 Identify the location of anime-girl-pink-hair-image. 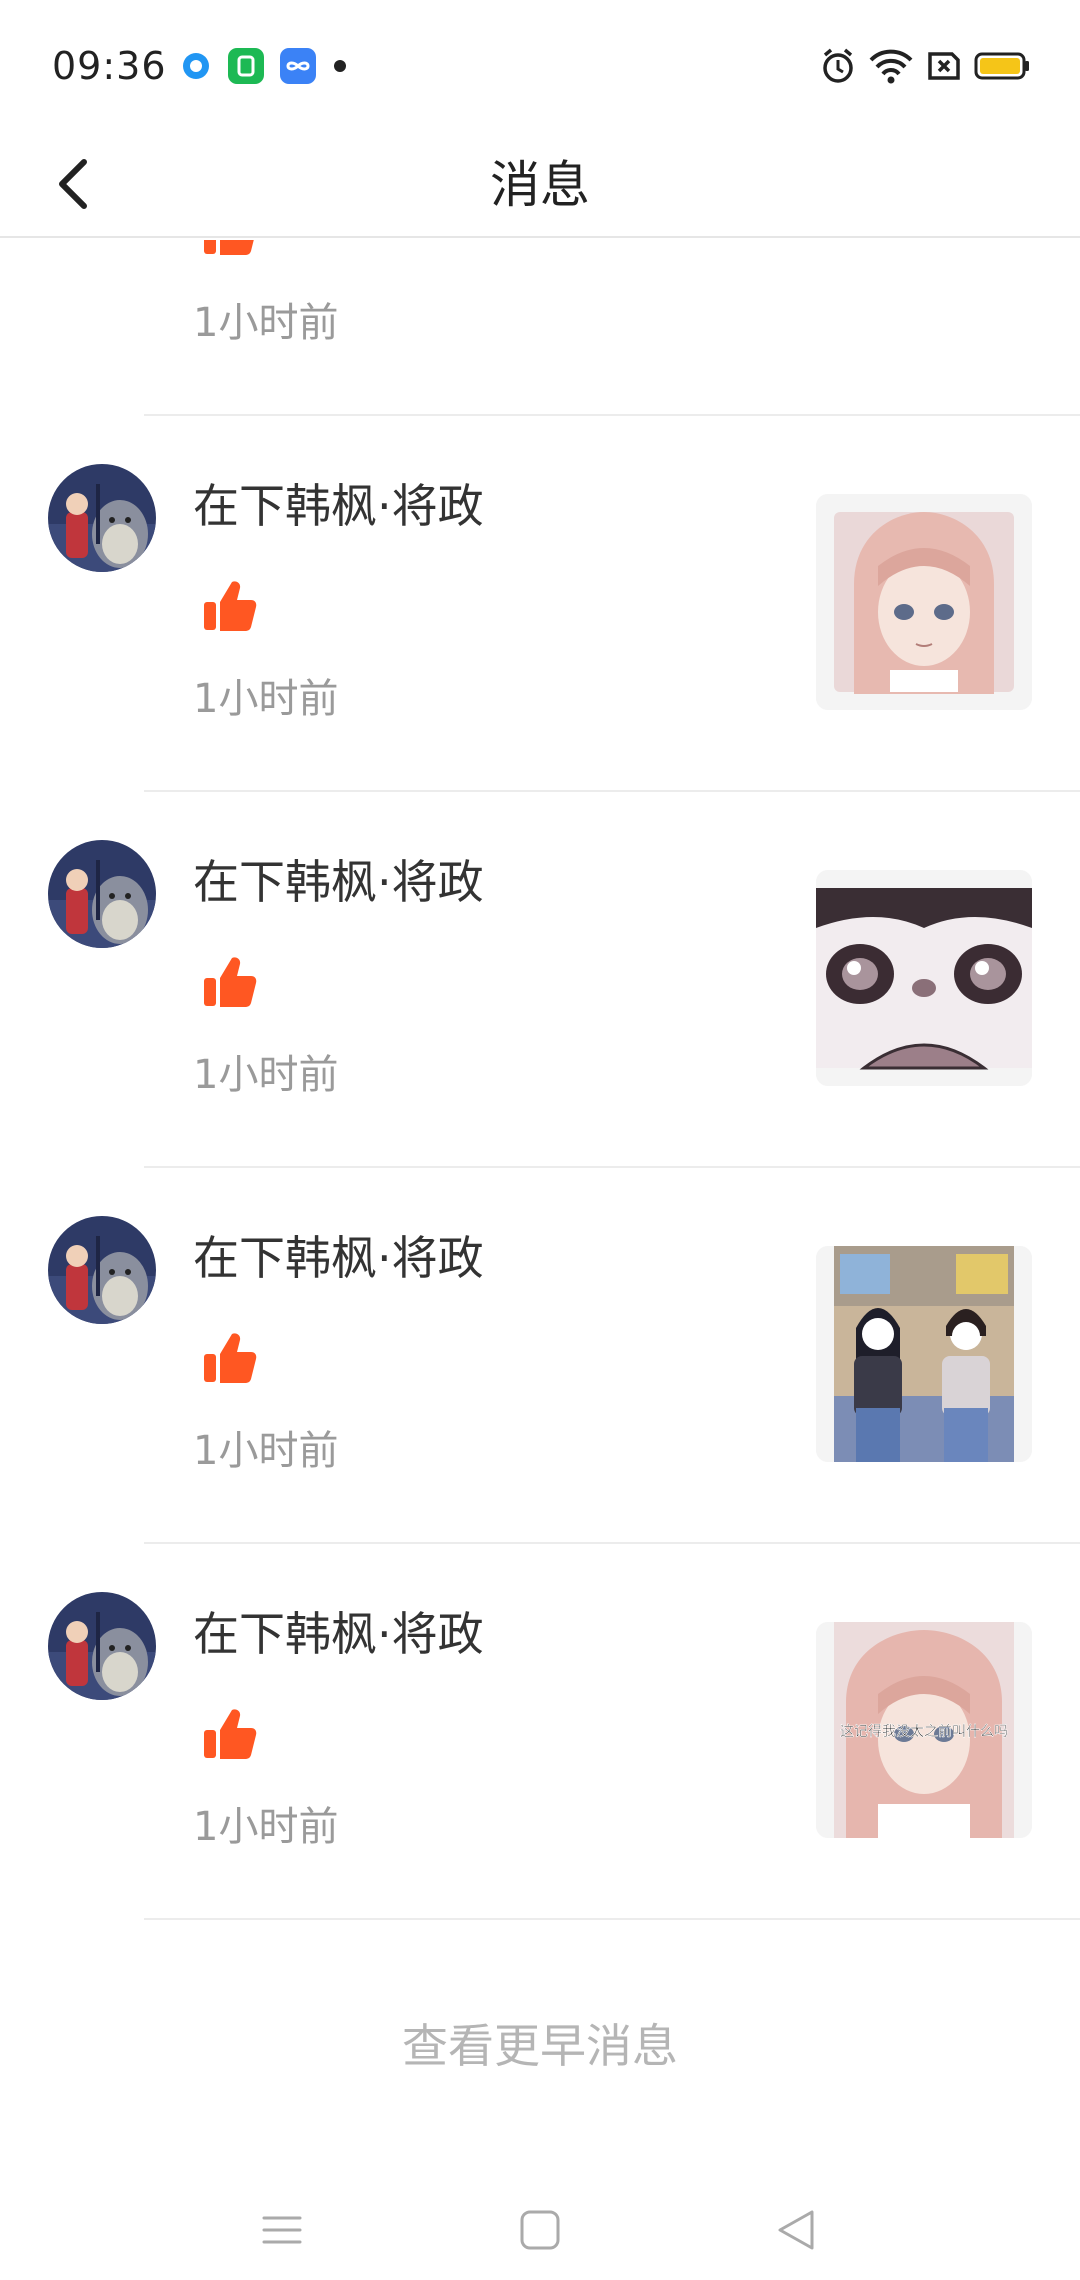
(924, 602).